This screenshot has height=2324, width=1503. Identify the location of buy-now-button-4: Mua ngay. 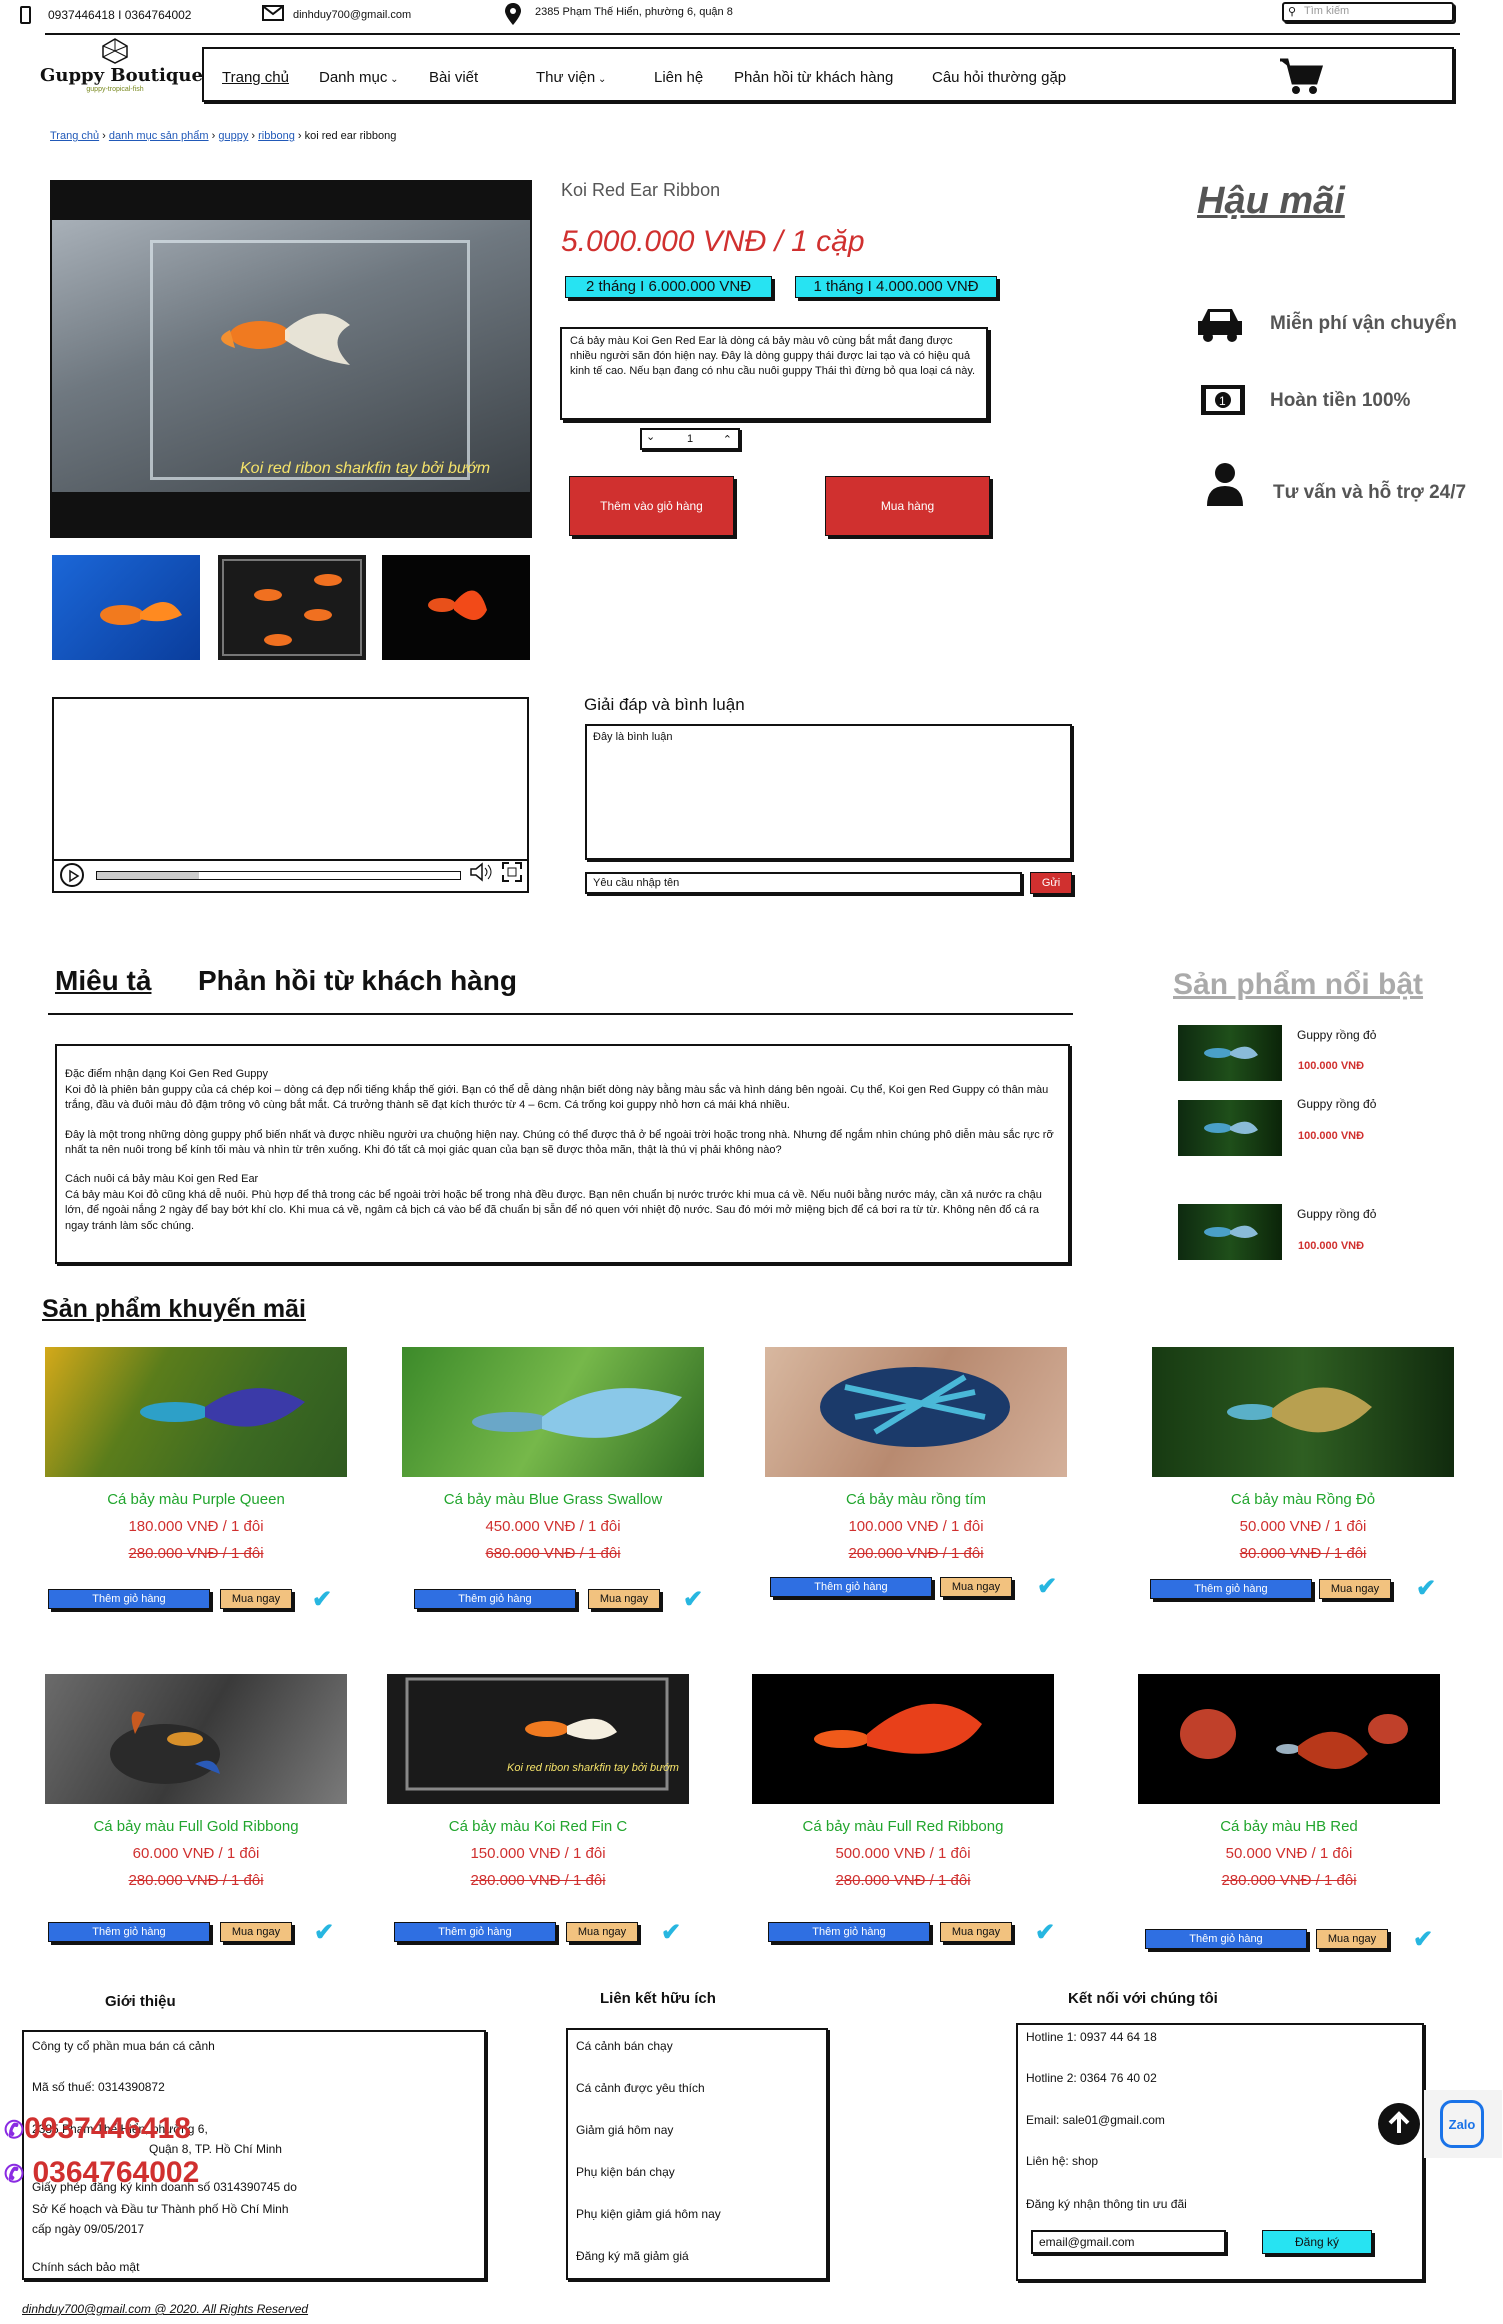
(1355, 1589).